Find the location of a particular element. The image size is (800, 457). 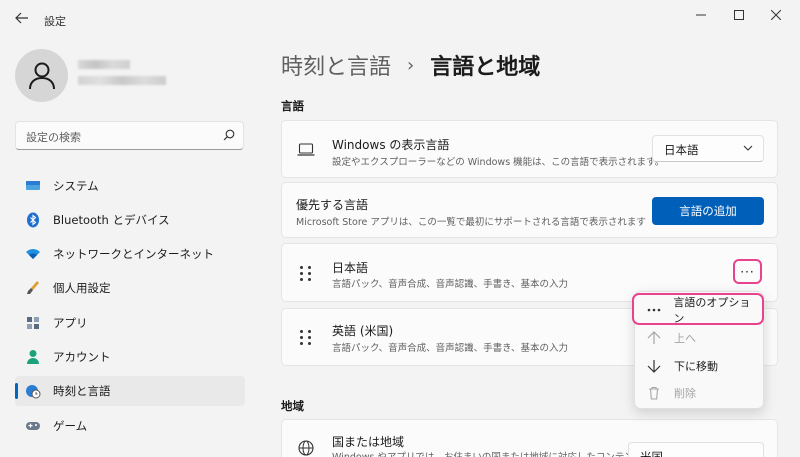

sidebar-item-system: システム is located at coordinates (130, 186).